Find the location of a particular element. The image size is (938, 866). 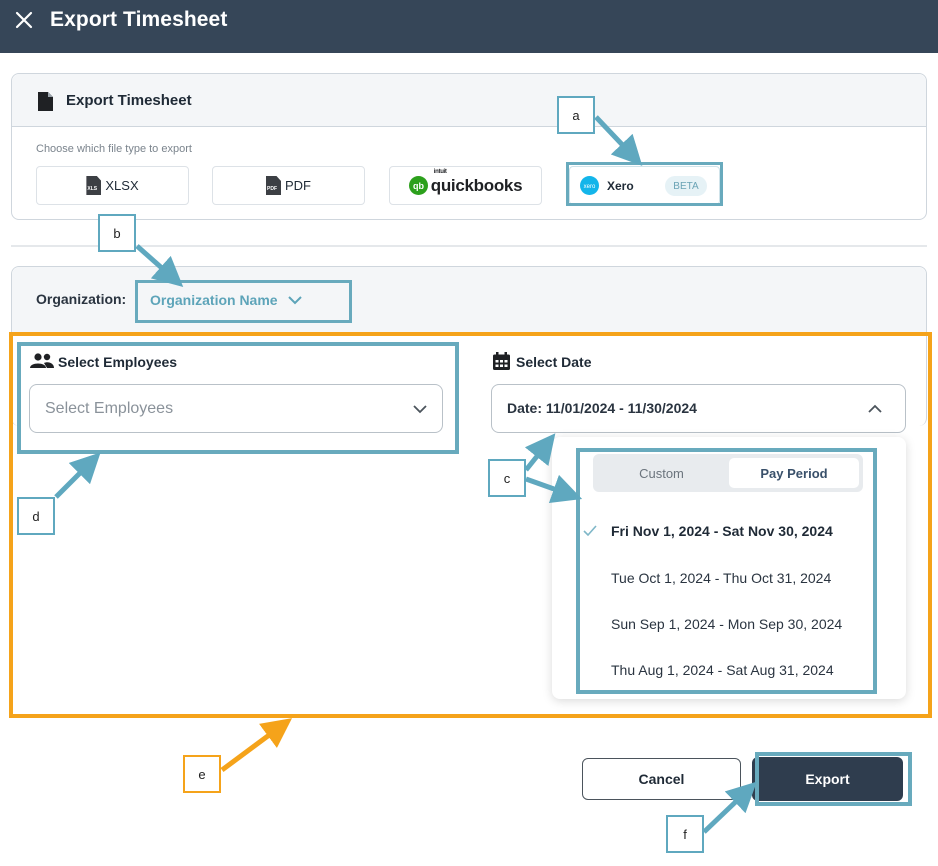

annotation-label-c: c is located at coordinates (507, 478).